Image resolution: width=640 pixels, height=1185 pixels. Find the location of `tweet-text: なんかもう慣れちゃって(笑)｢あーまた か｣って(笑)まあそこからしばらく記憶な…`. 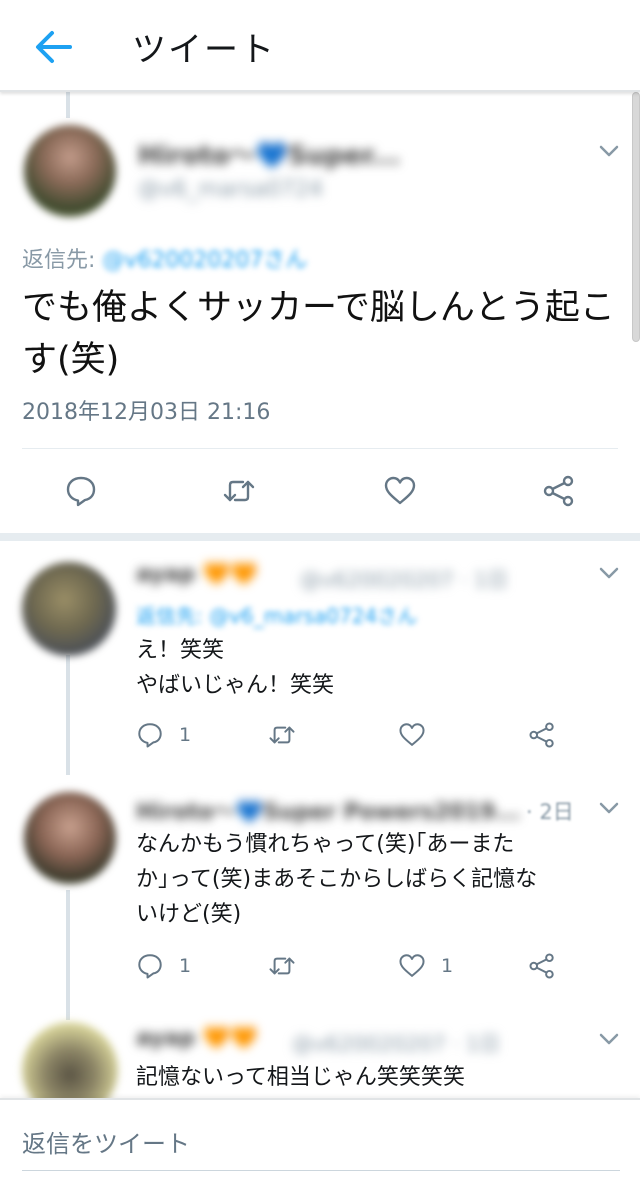

tweet-text: なんかもう慣れちゃって(笑)｢あーまた か｣って(笑)まあそこからしばらく記憶な… is located at coordinates (376, 879).